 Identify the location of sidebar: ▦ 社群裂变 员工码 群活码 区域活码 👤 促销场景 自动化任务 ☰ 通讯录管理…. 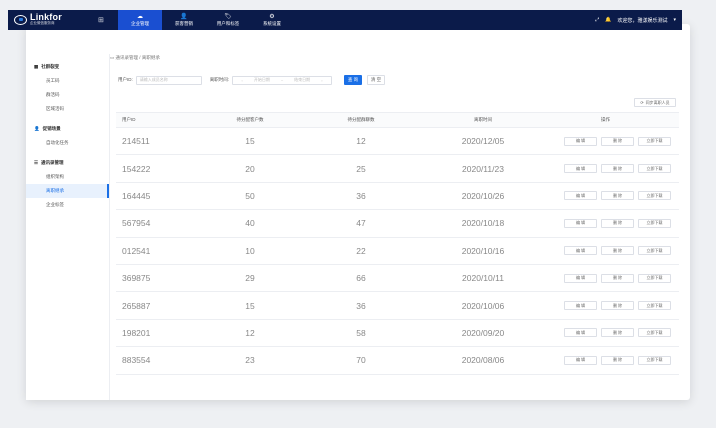
(68, 227).